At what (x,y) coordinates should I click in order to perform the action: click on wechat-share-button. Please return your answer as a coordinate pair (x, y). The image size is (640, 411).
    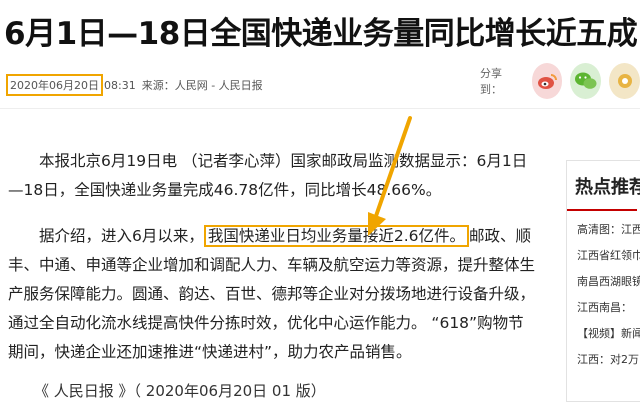
    Looking at the image, I should click on (586, 81).